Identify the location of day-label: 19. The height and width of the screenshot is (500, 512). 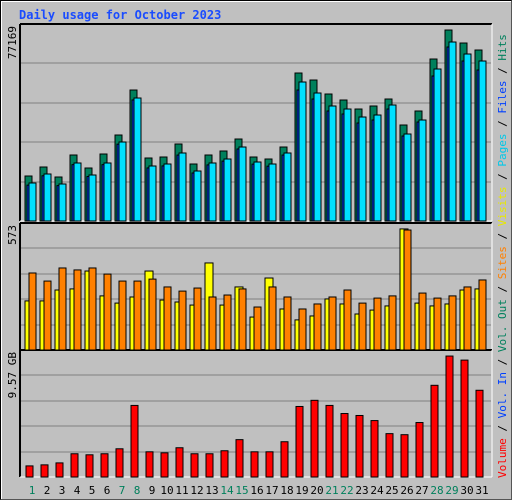
(301, 490).